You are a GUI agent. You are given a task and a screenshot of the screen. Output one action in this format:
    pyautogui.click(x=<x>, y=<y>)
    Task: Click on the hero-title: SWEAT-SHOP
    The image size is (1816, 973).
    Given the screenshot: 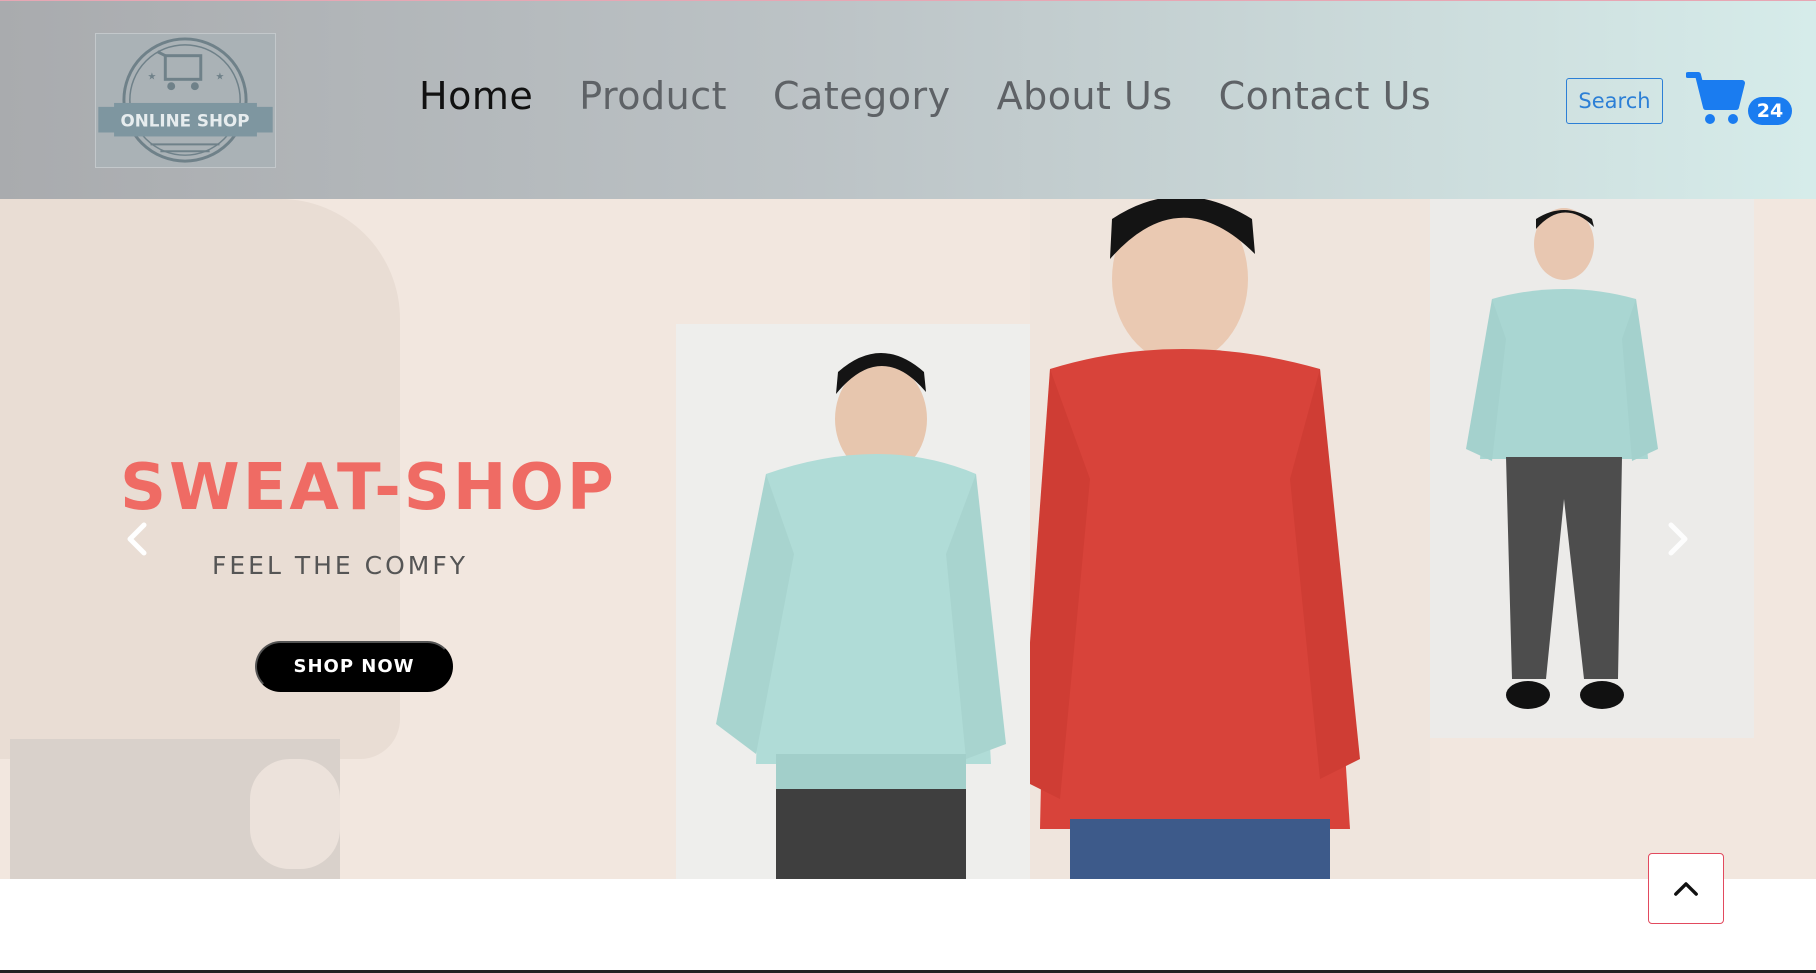 What is the action you would take?
    pyautogui.click(x=368, y=488)
    